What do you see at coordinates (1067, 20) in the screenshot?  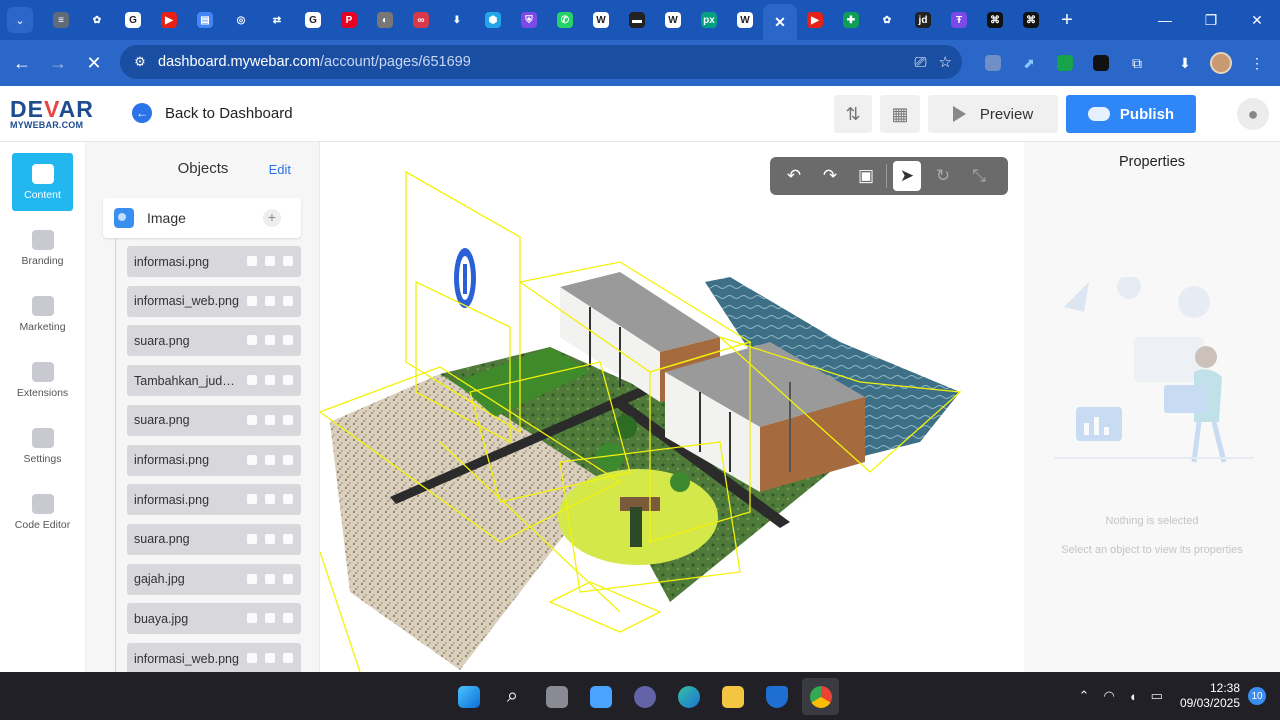 I see `new-tab-button: +` at bounding box center [1067, 20].